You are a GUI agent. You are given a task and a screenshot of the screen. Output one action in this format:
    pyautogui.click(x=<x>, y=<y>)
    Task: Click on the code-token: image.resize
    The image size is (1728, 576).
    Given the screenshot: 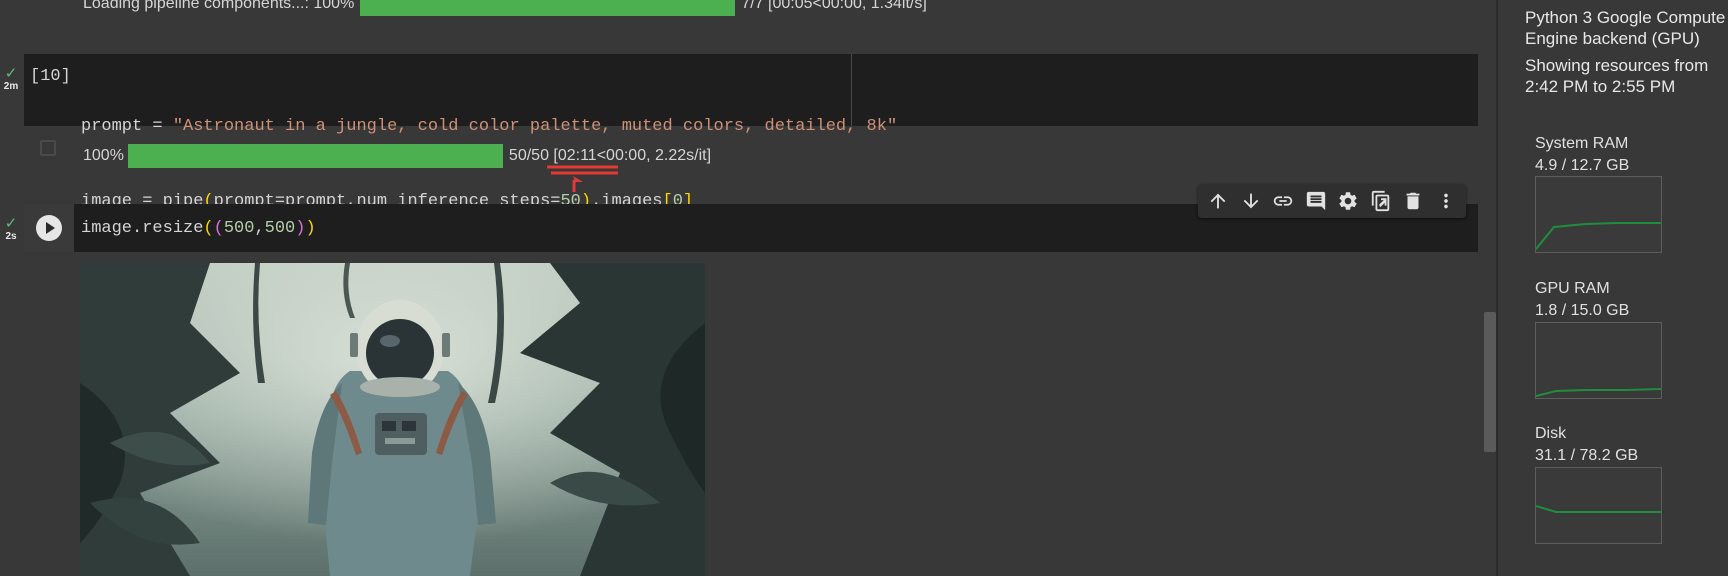 What is the action you would take?
    pyautogui.click(x=142, y=228)
    